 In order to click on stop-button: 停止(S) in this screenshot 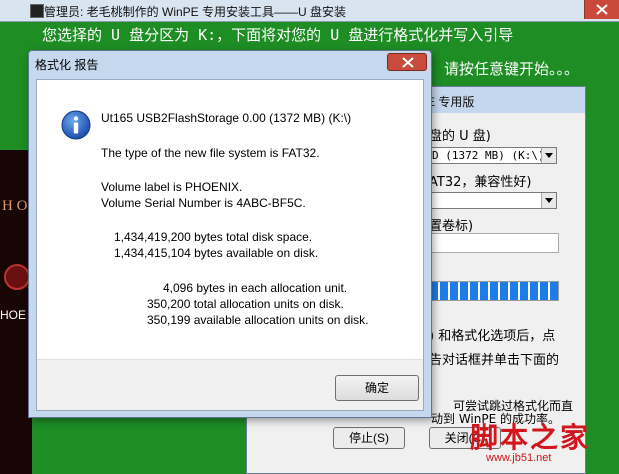, I will do `click(369, 438)`.